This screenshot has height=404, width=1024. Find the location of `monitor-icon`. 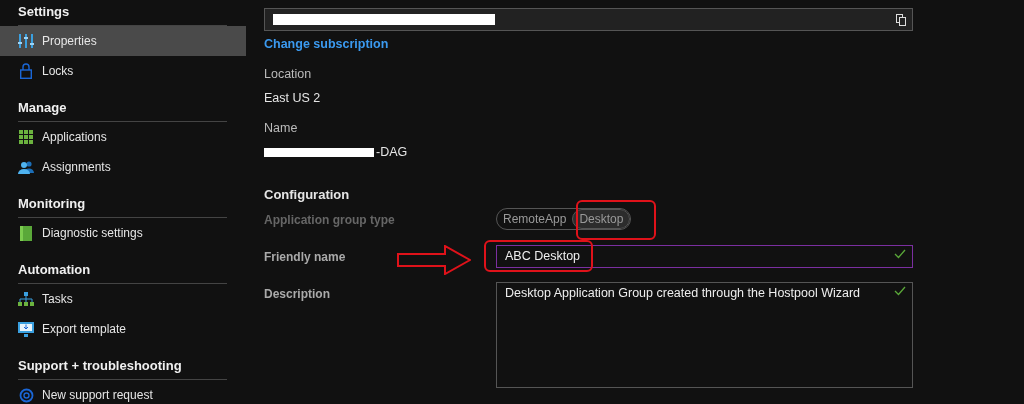

monitor-icon is located at coordinates (26, 329).